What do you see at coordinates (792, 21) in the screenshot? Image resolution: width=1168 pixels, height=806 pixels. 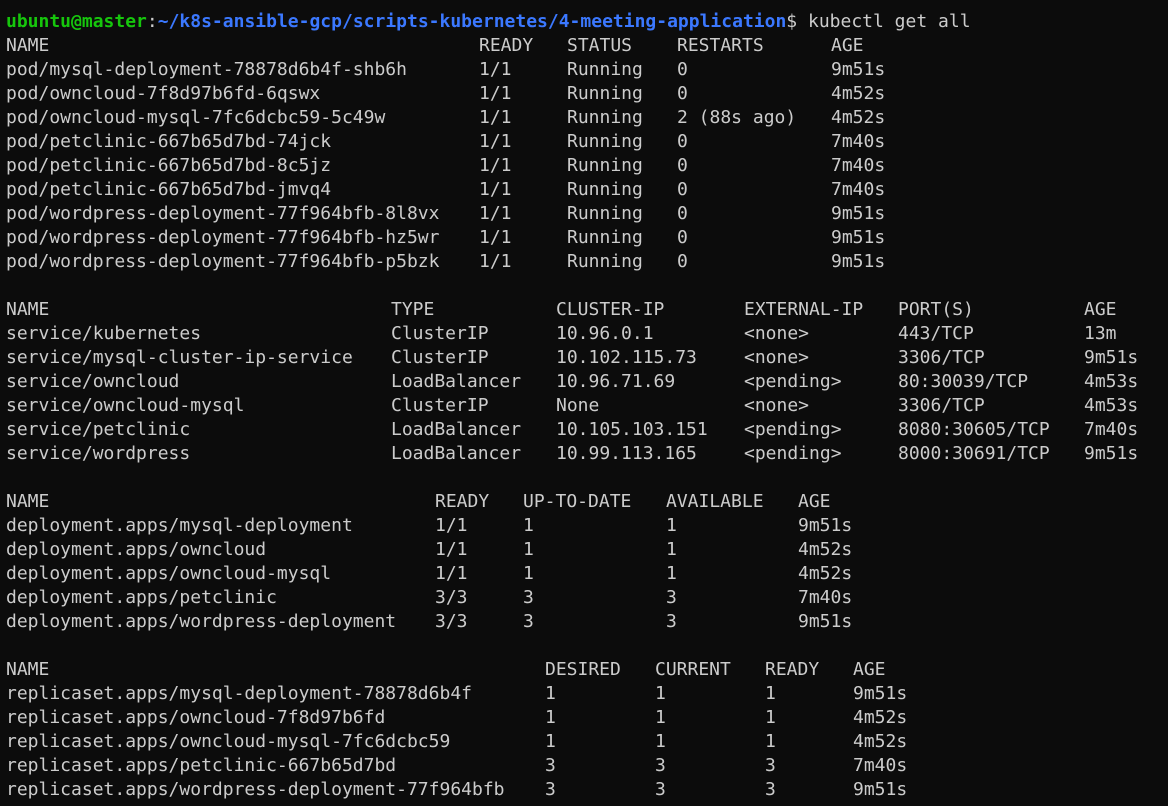 I see `prompt-dollar: $` at bounding box center [792, 21].